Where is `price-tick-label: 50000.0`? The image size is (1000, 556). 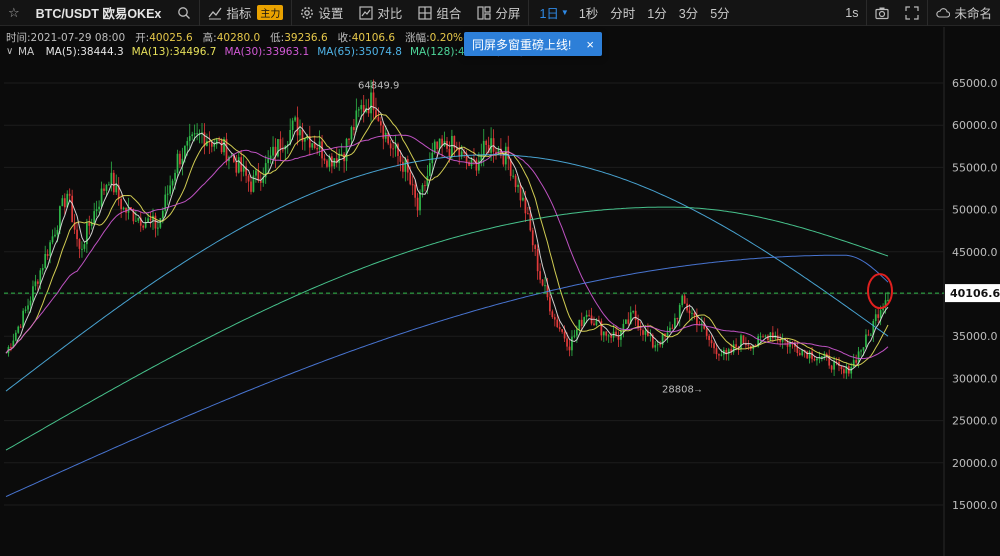 price-tick-label: 50000.0 is located at coordinates (975, 210).